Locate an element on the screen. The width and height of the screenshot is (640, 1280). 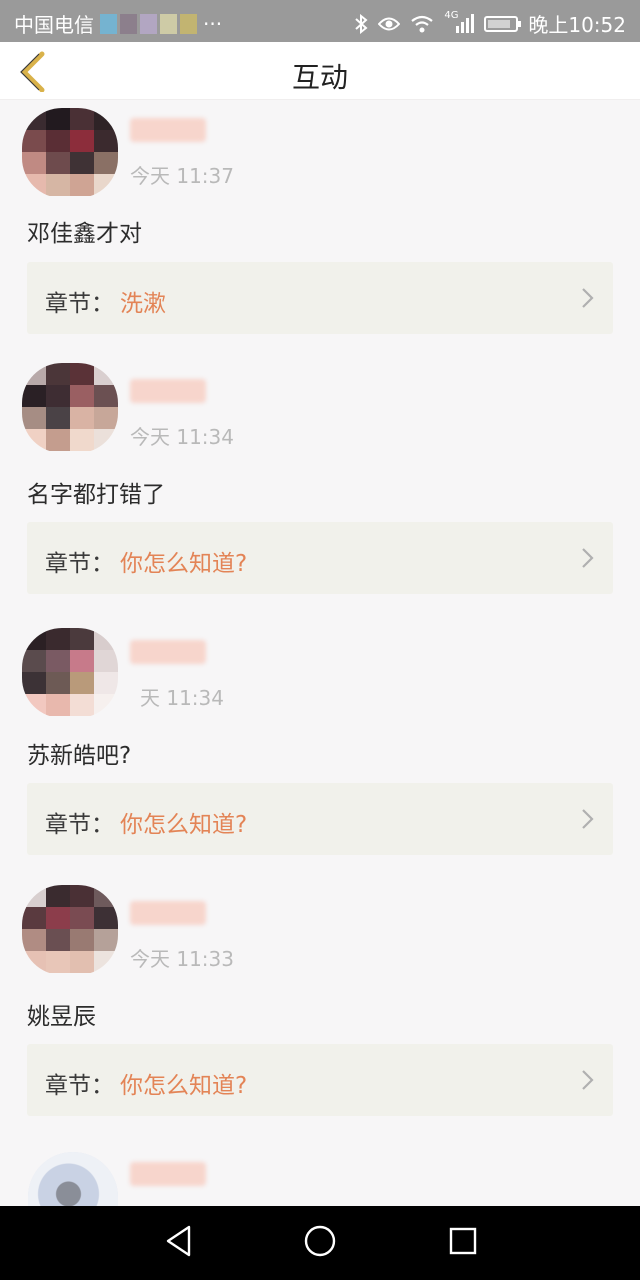
notification-icons-blurred is located at coordinates (148, 23).